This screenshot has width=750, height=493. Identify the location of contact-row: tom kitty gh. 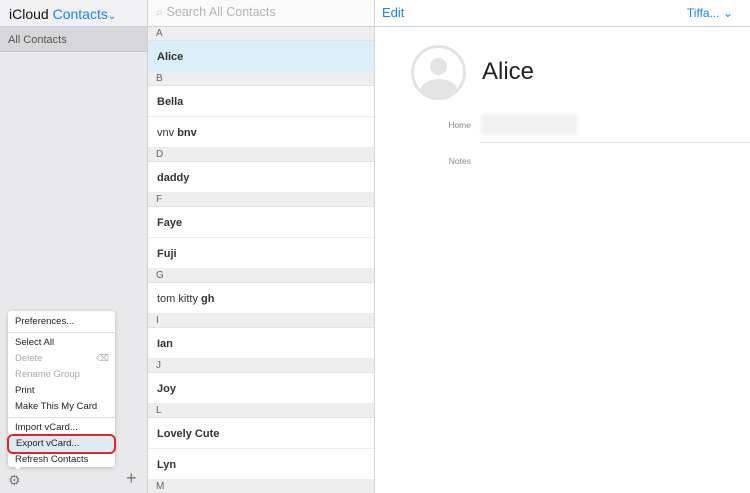
(261, 298).